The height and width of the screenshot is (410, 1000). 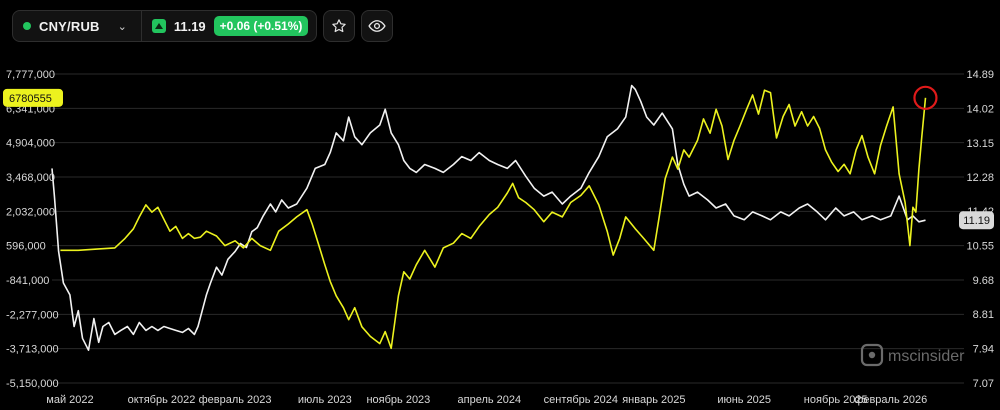 I want to click on right-tick-label: 7.07, so click(x=983, y=384).